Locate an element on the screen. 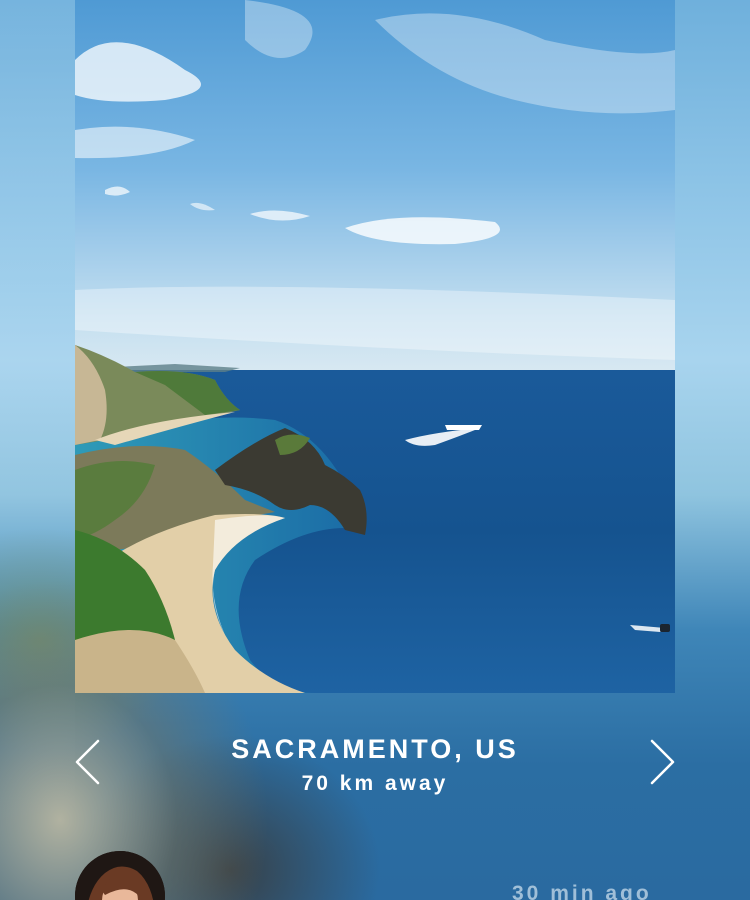  next-photo-button is located at coordinates (663, 762).